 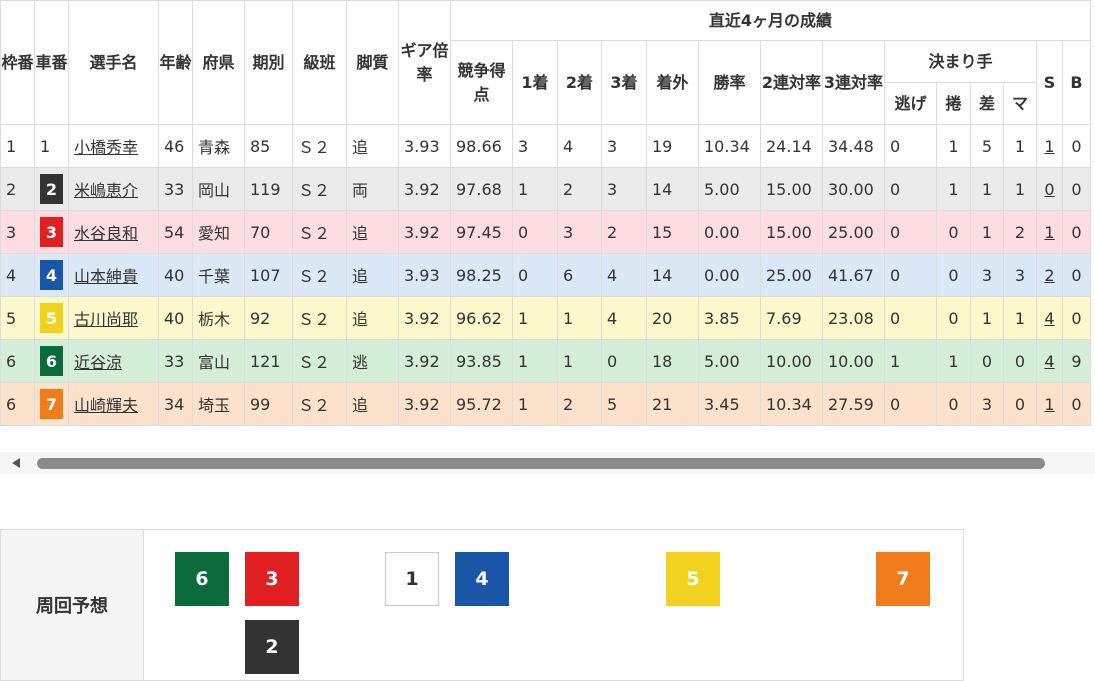 What do you see at coordinates (268, 146) in the screenshot?
I see `cell-term: 85` at bounding box center [268, 146].